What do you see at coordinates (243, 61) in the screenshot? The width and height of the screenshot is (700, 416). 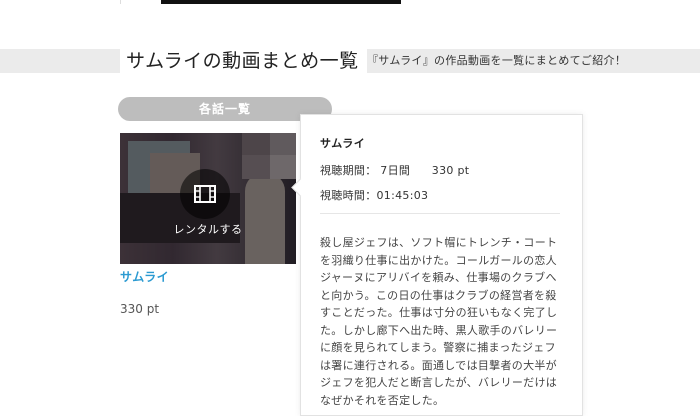 I see `page-title: サムライの動画まとめ一覧` at bounding box center [243, 61].